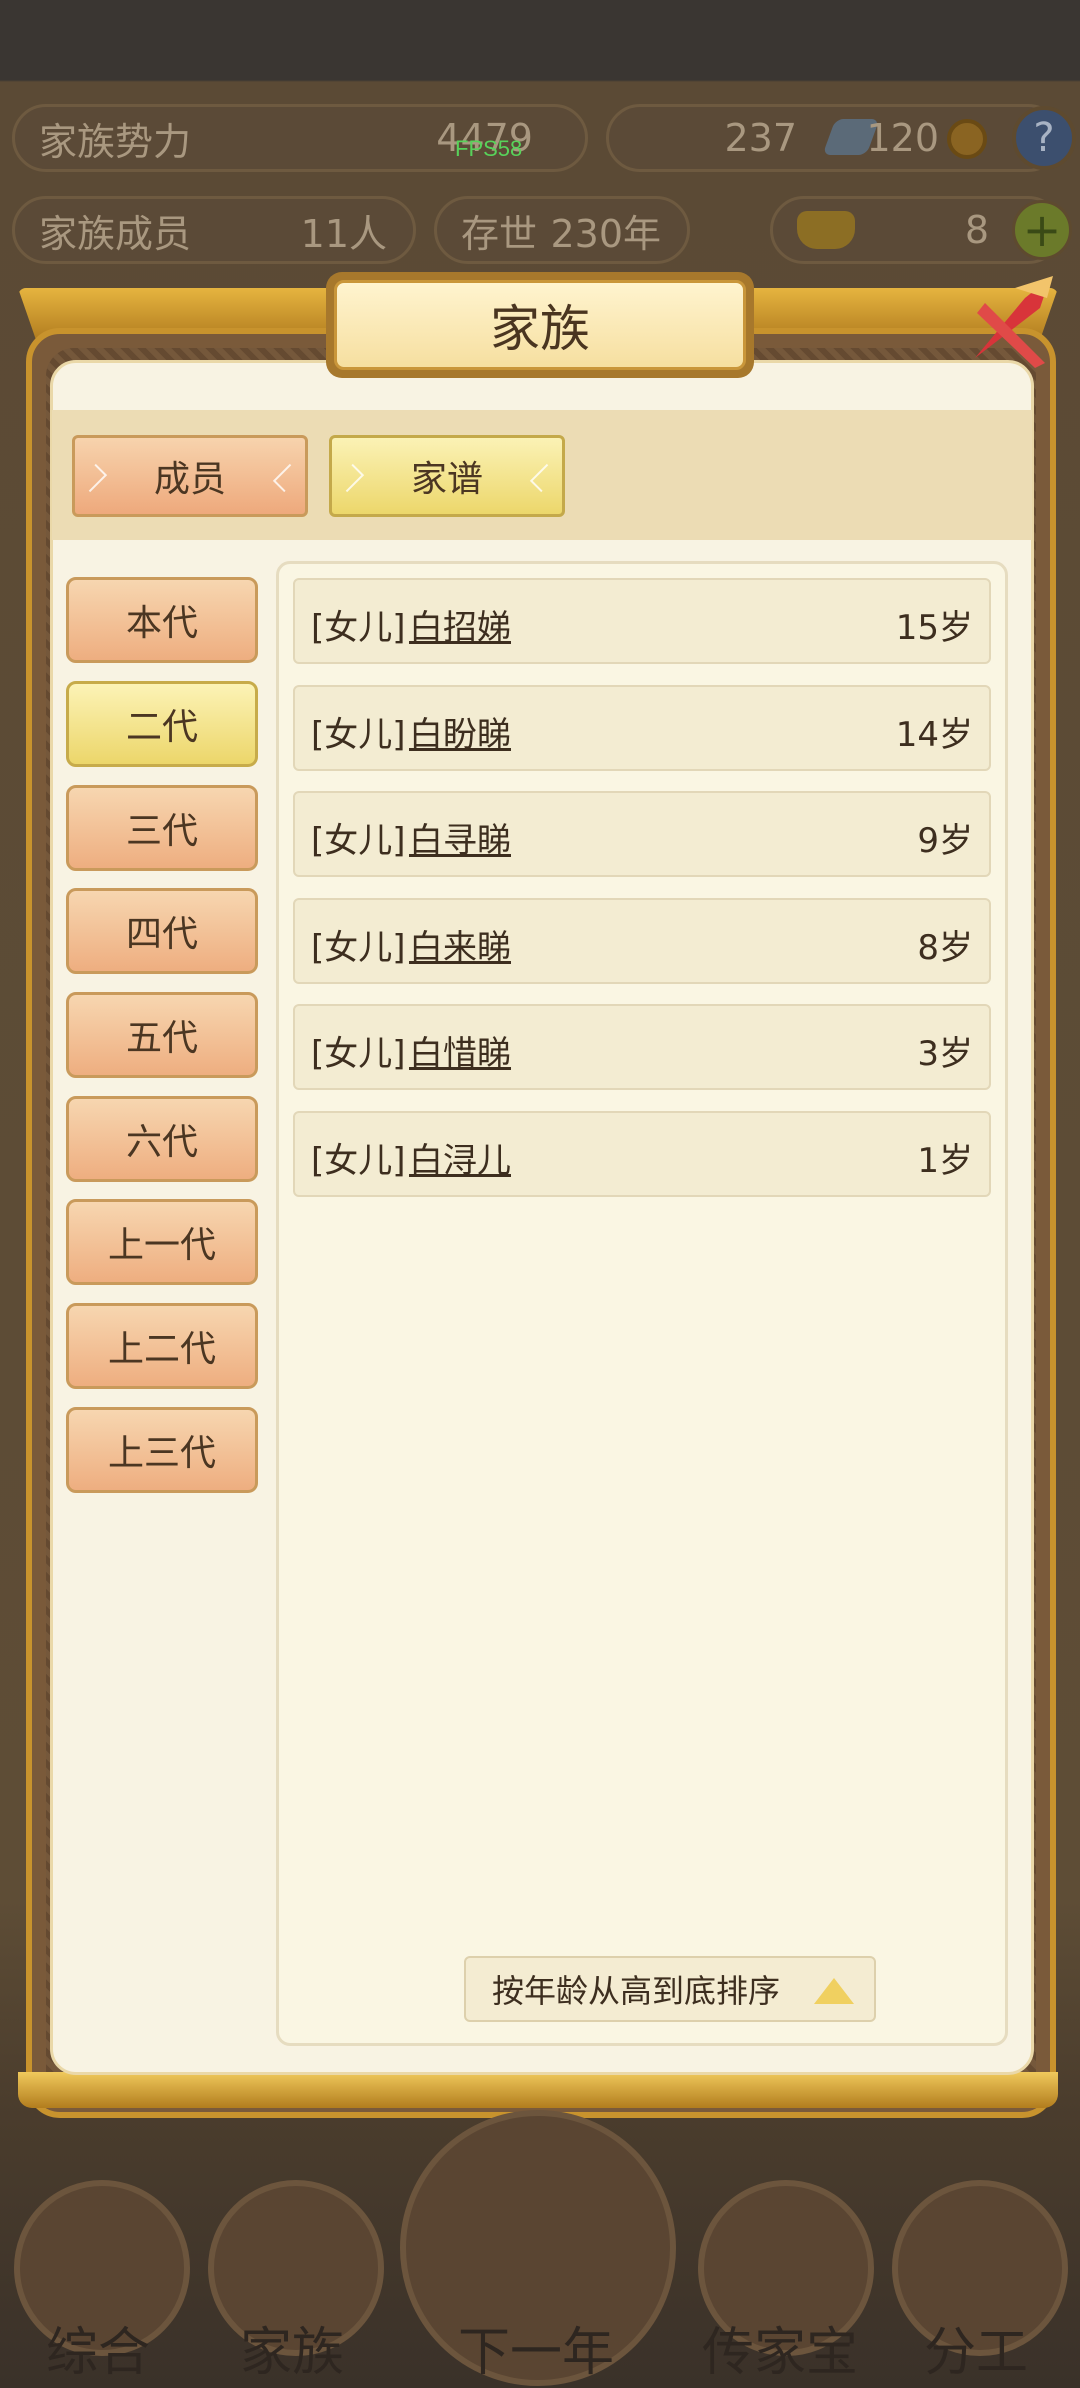 This screenshot has width=1080, height=2388. Describe the element at coordinates (976, 230) in the screenshot. I see `gold-value: 8` at that location.